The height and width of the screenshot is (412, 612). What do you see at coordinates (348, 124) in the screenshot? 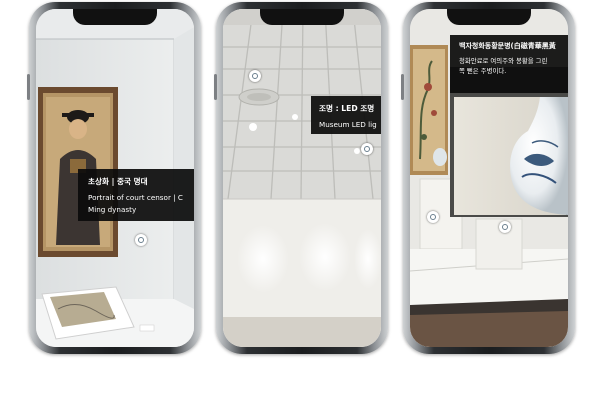
I see `tooltip-line: Museum LED lig` at bounding box center [348, 124].